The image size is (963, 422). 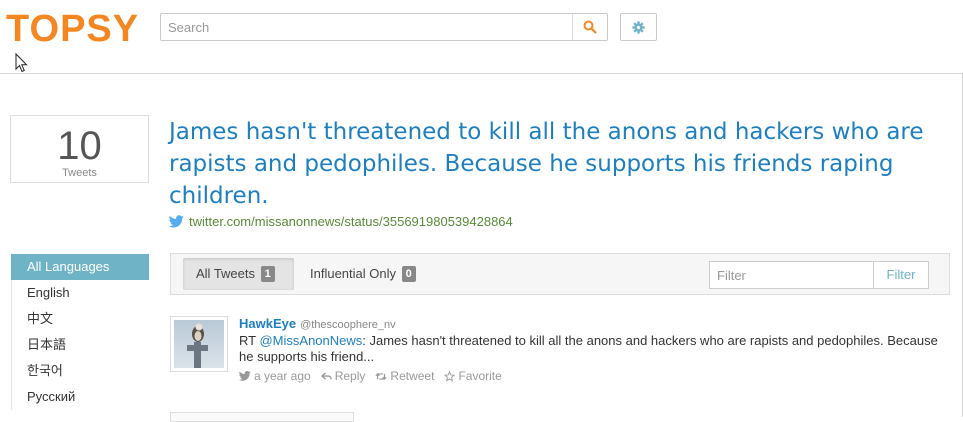 What do you see at coordinates (901, 275) in the screenshot?
I see `filter-button: Filter` at bounding box center [901, 275].